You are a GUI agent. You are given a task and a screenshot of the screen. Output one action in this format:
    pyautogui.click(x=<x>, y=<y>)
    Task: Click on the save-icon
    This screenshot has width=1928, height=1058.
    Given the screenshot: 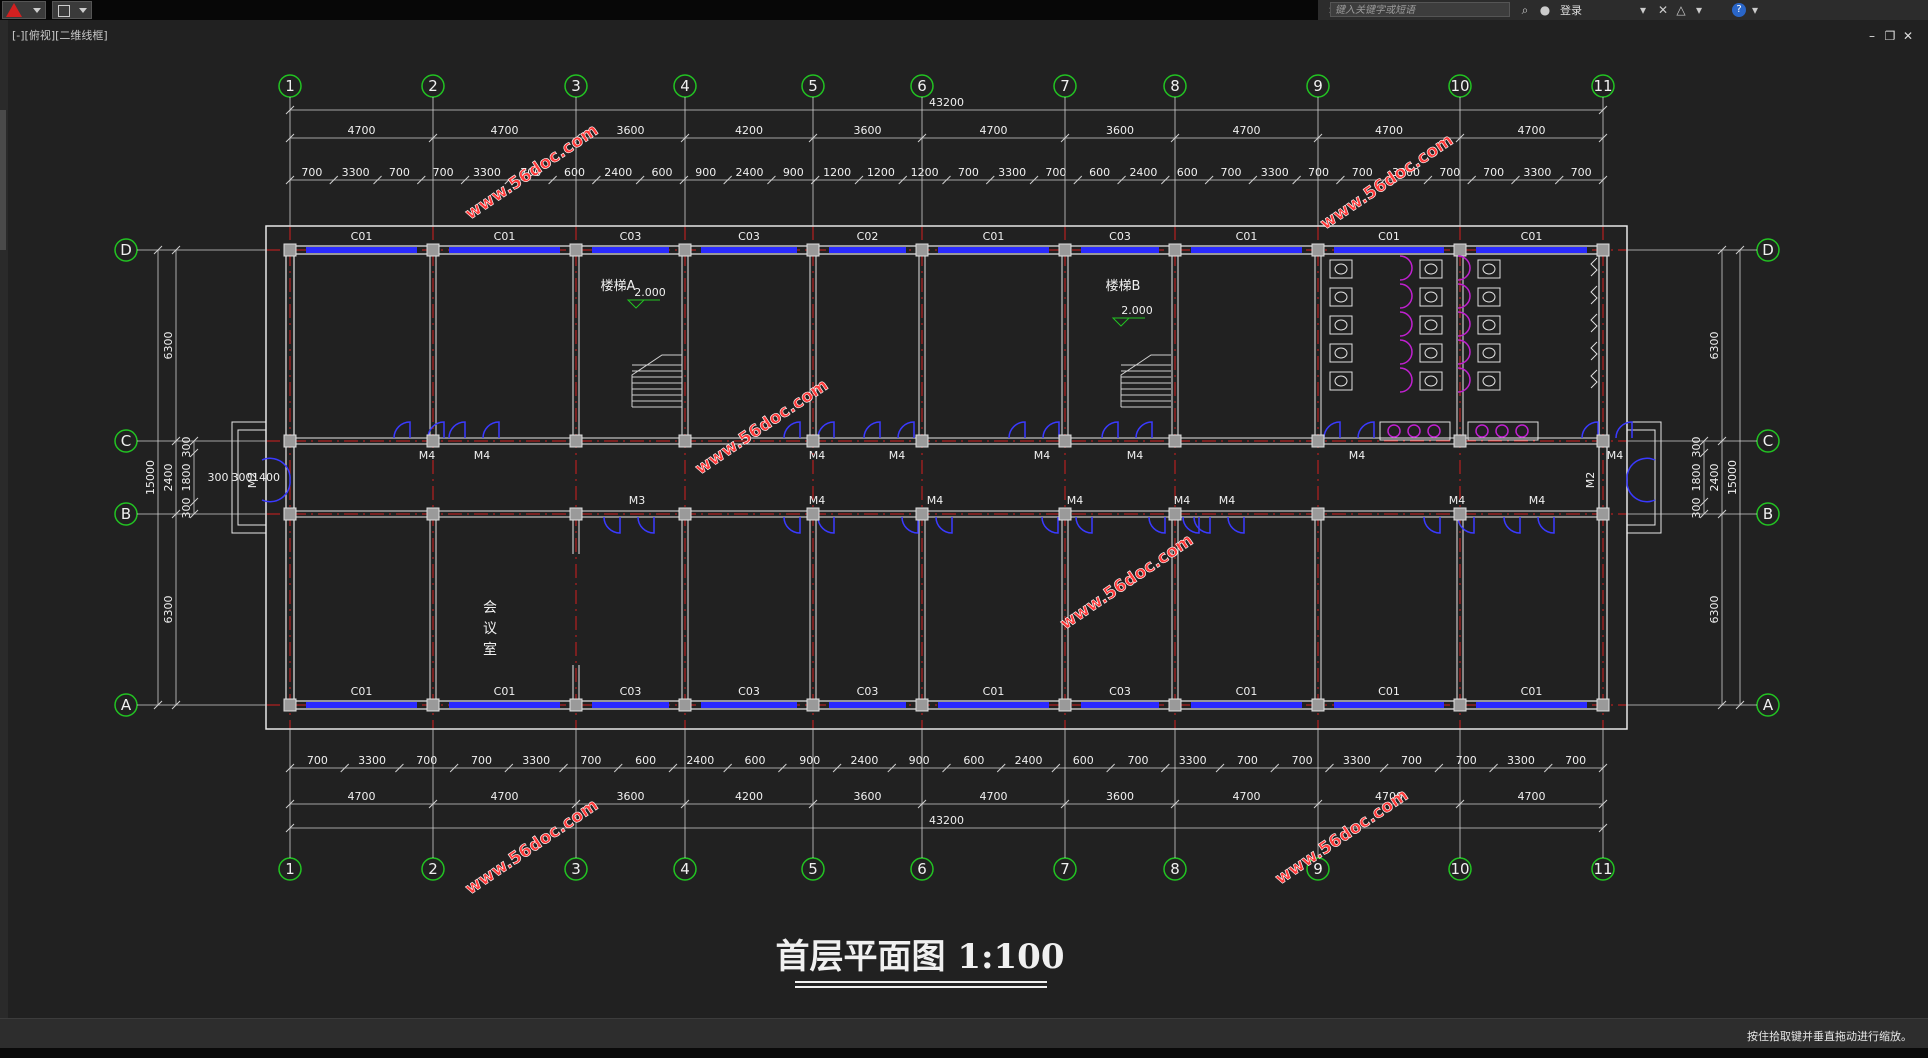 What is the action you would take?
    pyautogui.click(x=64, y=11)
    